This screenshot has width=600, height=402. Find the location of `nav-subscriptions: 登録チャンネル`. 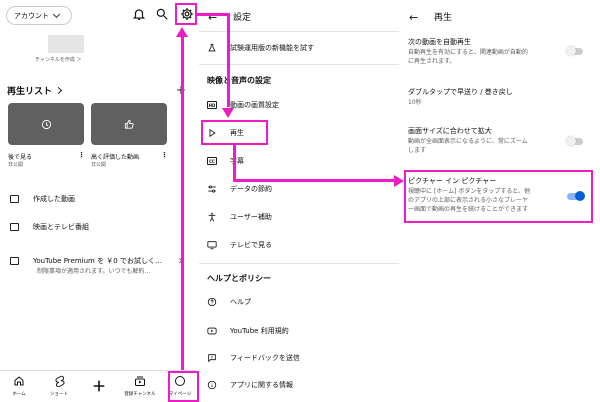

nav-subscriptions: 登録チャンネル is located at coordinates (140, 386).